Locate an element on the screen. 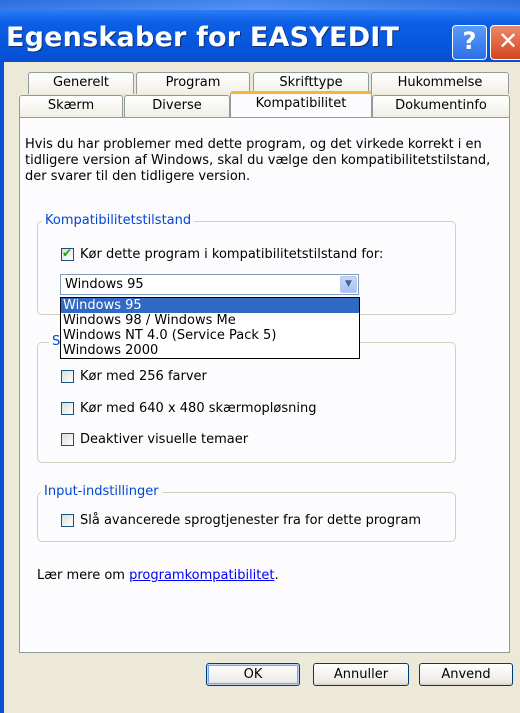 This screenshot has height=713, width=520. tab-skaerm: Skærm is located at coordinates (71, 106).